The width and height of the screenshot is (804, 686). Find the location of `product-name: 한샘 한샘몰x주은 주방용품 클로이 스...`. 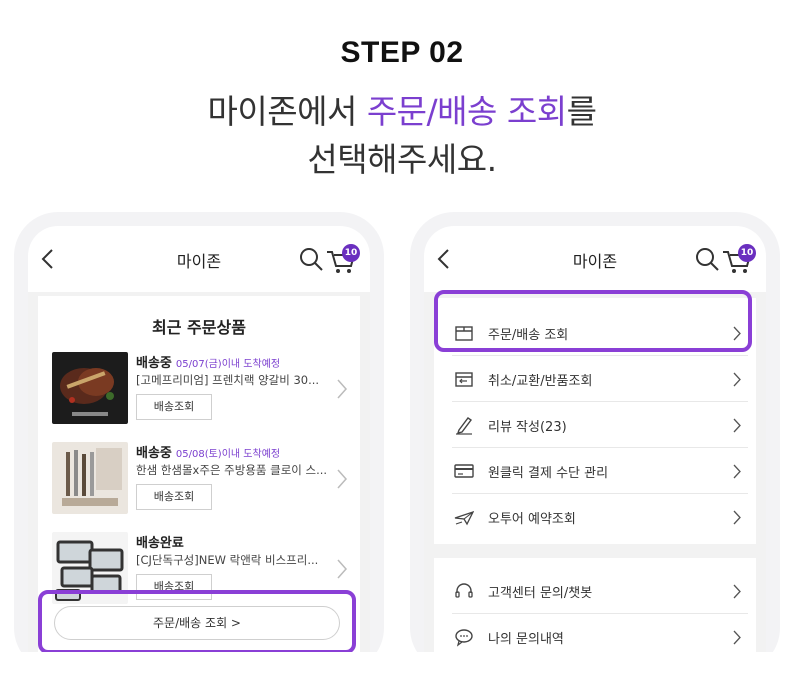

product-name: 한샘 한샘몰x주은 주방용품 클로이 스... is located at coordinates (231, 470).